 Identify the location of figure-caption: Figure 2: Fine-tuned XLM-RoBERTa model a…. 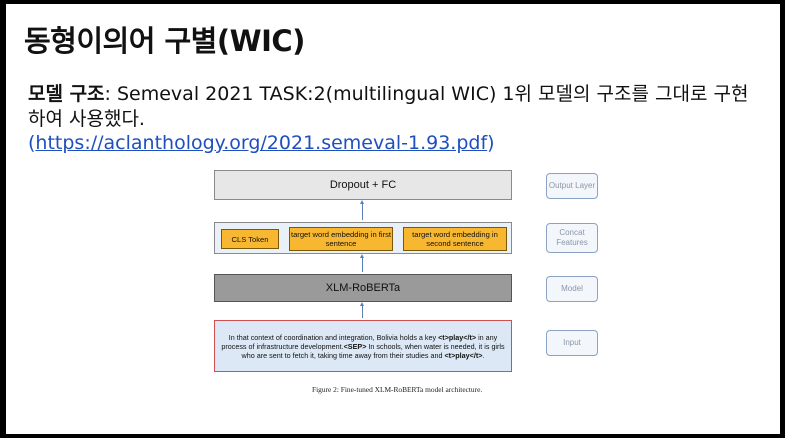
(397, 389).